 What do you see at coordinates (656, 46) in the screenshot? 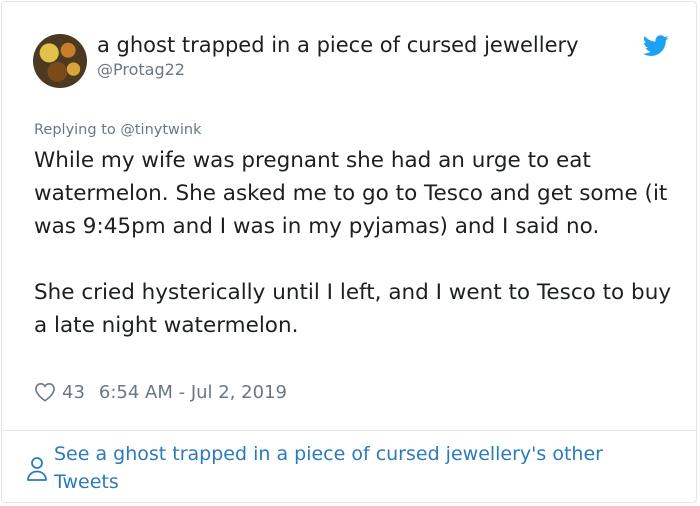
I see `twitter-bird-icon` at bounding box center [656, 46].